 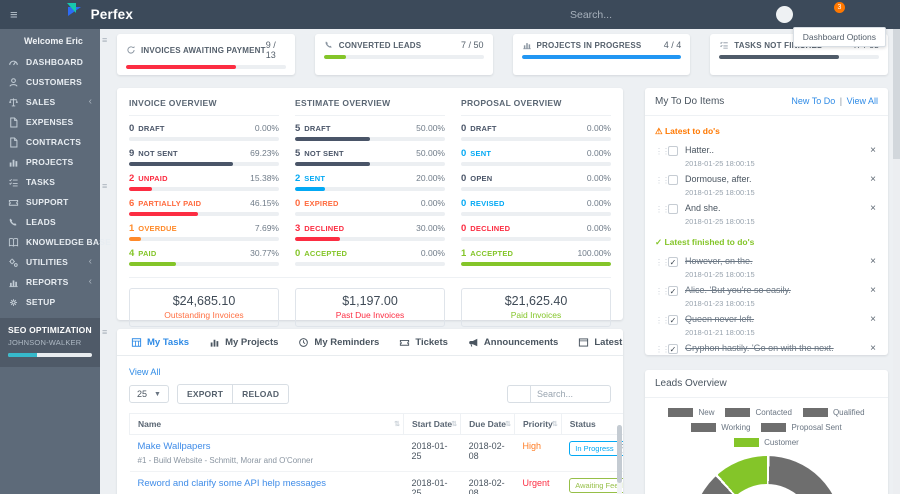 What do you see at coordinates (50, 102) in the screenshot?
I see `sidebar-item: SALES ‹` at bounding box center [50, 102].